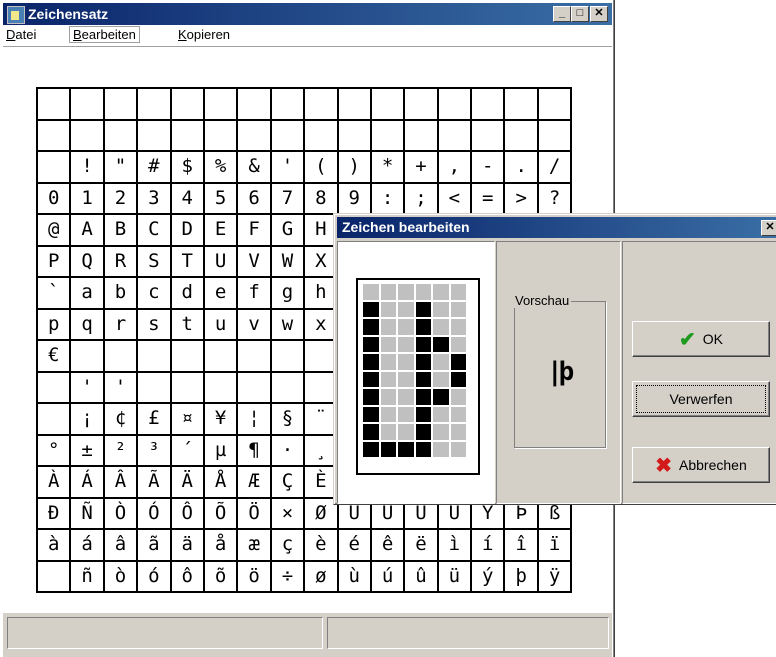 The image size is (776, 657). What do you see at coordinates (287, 545) in the screenshot?
I see `char-cell: ç` at bounding box center [287, 545].